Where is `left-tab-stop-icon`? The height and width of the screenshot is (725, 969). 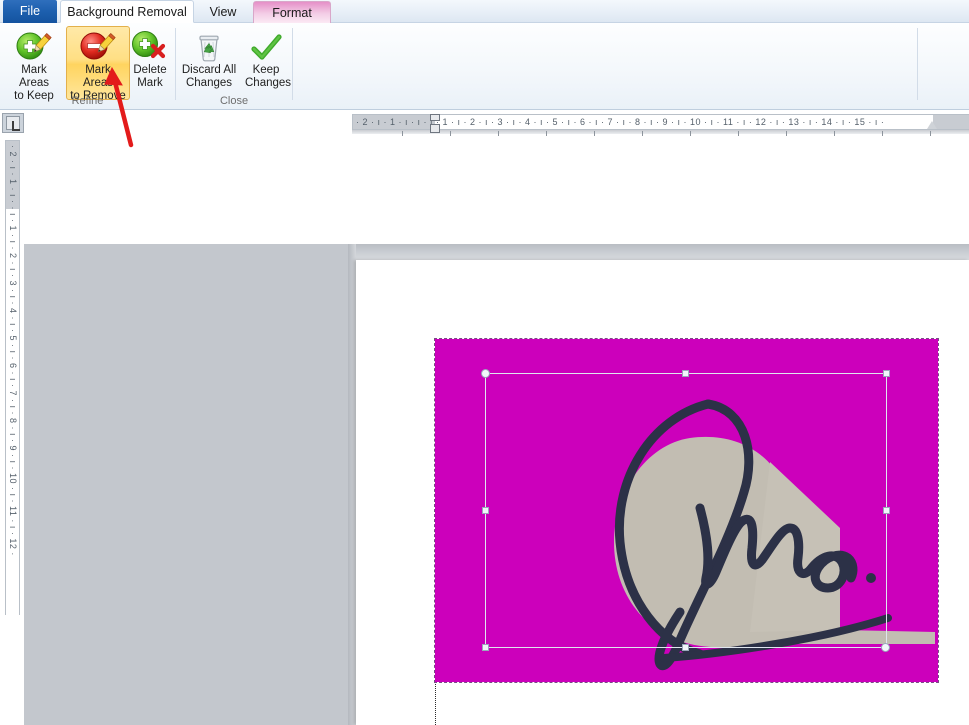
left-tab-stop-icon is located at coordinates (13, 123).